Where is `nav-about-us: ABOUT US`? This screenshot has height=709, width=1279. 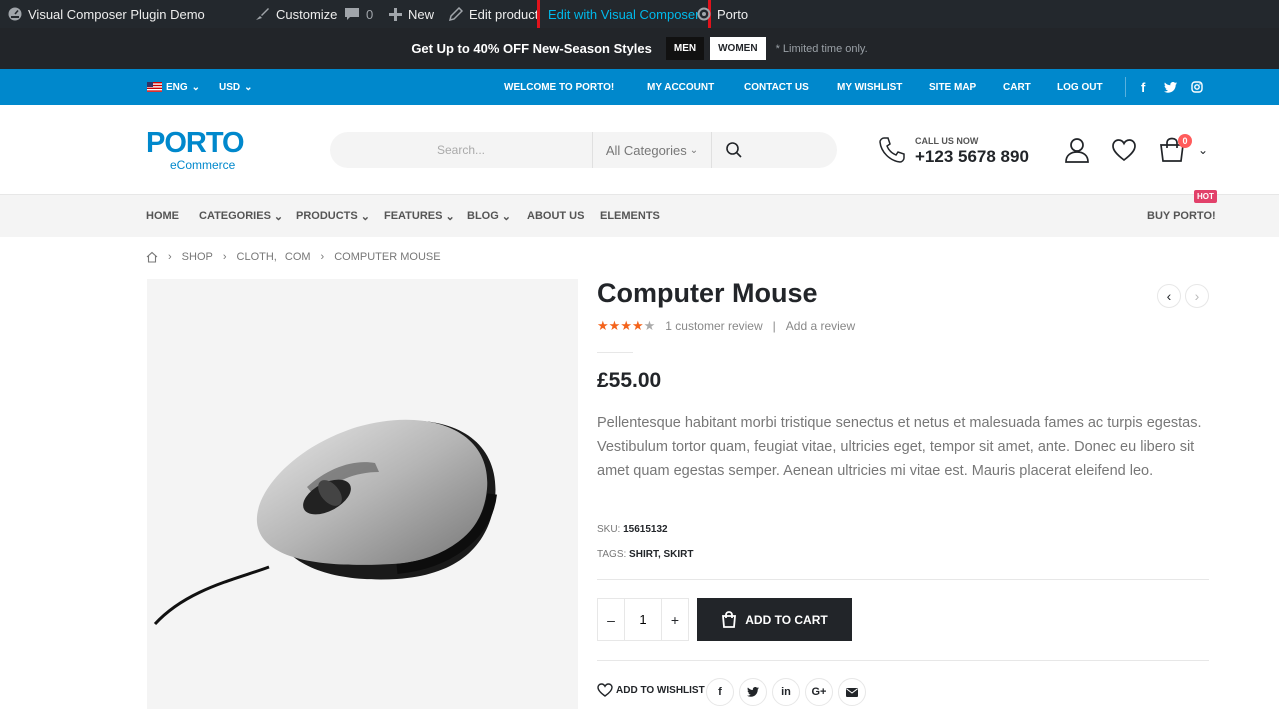 nav-about-us: ABOUT US is located at coordinates (555, 216).